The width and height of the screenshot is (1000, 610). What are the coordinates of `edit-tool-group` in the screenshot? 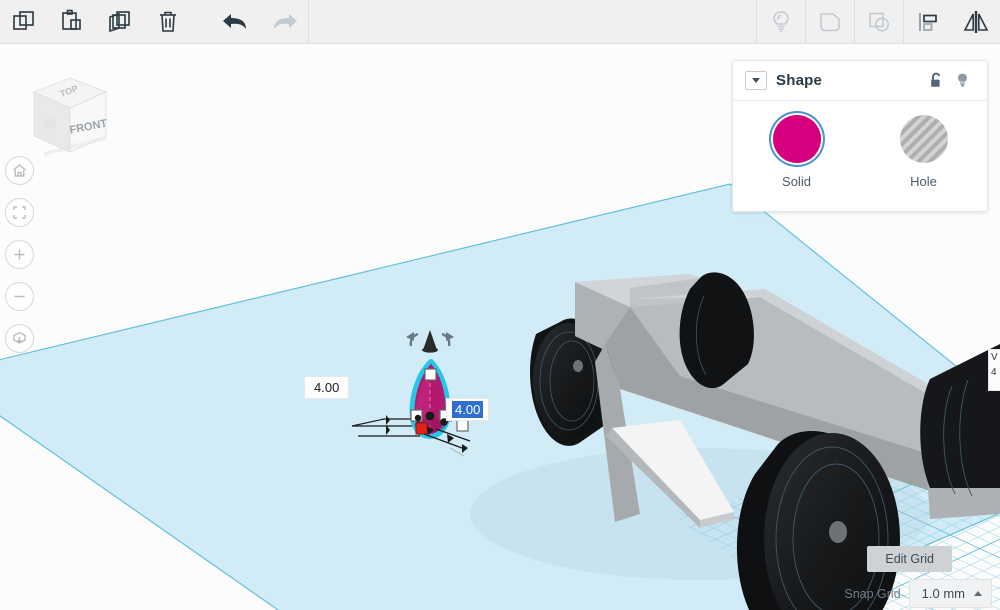 It's located at (154, 21).